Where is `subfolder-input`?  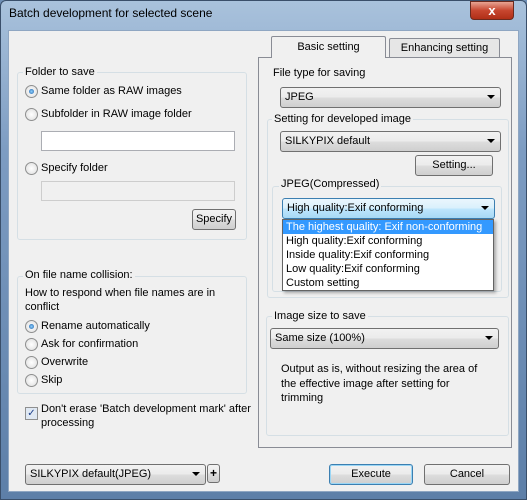 subfolder-input is located at coordinates (138, 141).